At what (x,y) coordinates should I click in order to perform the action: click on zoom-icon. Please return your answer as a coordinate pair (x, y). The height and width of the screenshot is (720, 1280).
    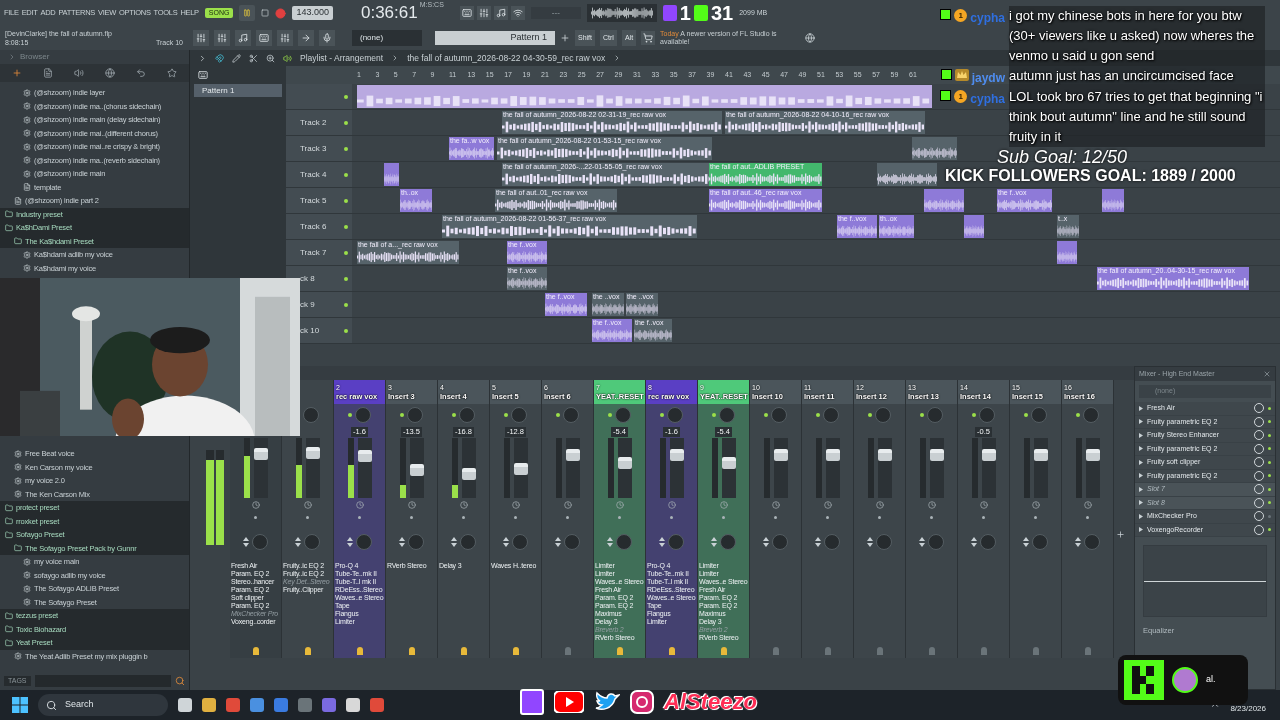
    Looking at the image, I should click on (270, 58).